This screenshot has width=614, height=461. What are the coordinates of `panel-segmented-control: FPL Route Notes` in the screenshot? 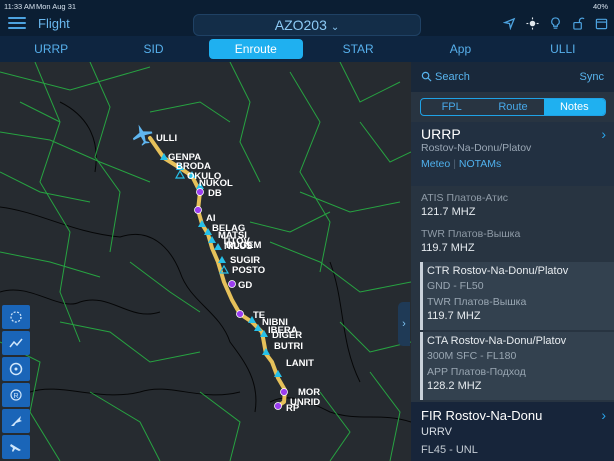 It's located at (513, 107).